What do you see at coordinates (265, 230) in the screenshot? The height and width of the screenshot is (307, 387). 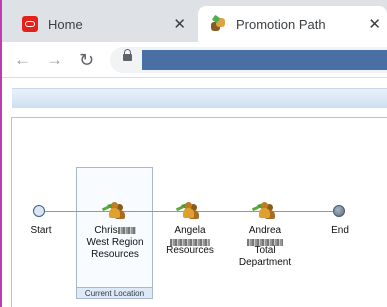 I see `approver-name: Andrea` at bounding box center [265, 230].